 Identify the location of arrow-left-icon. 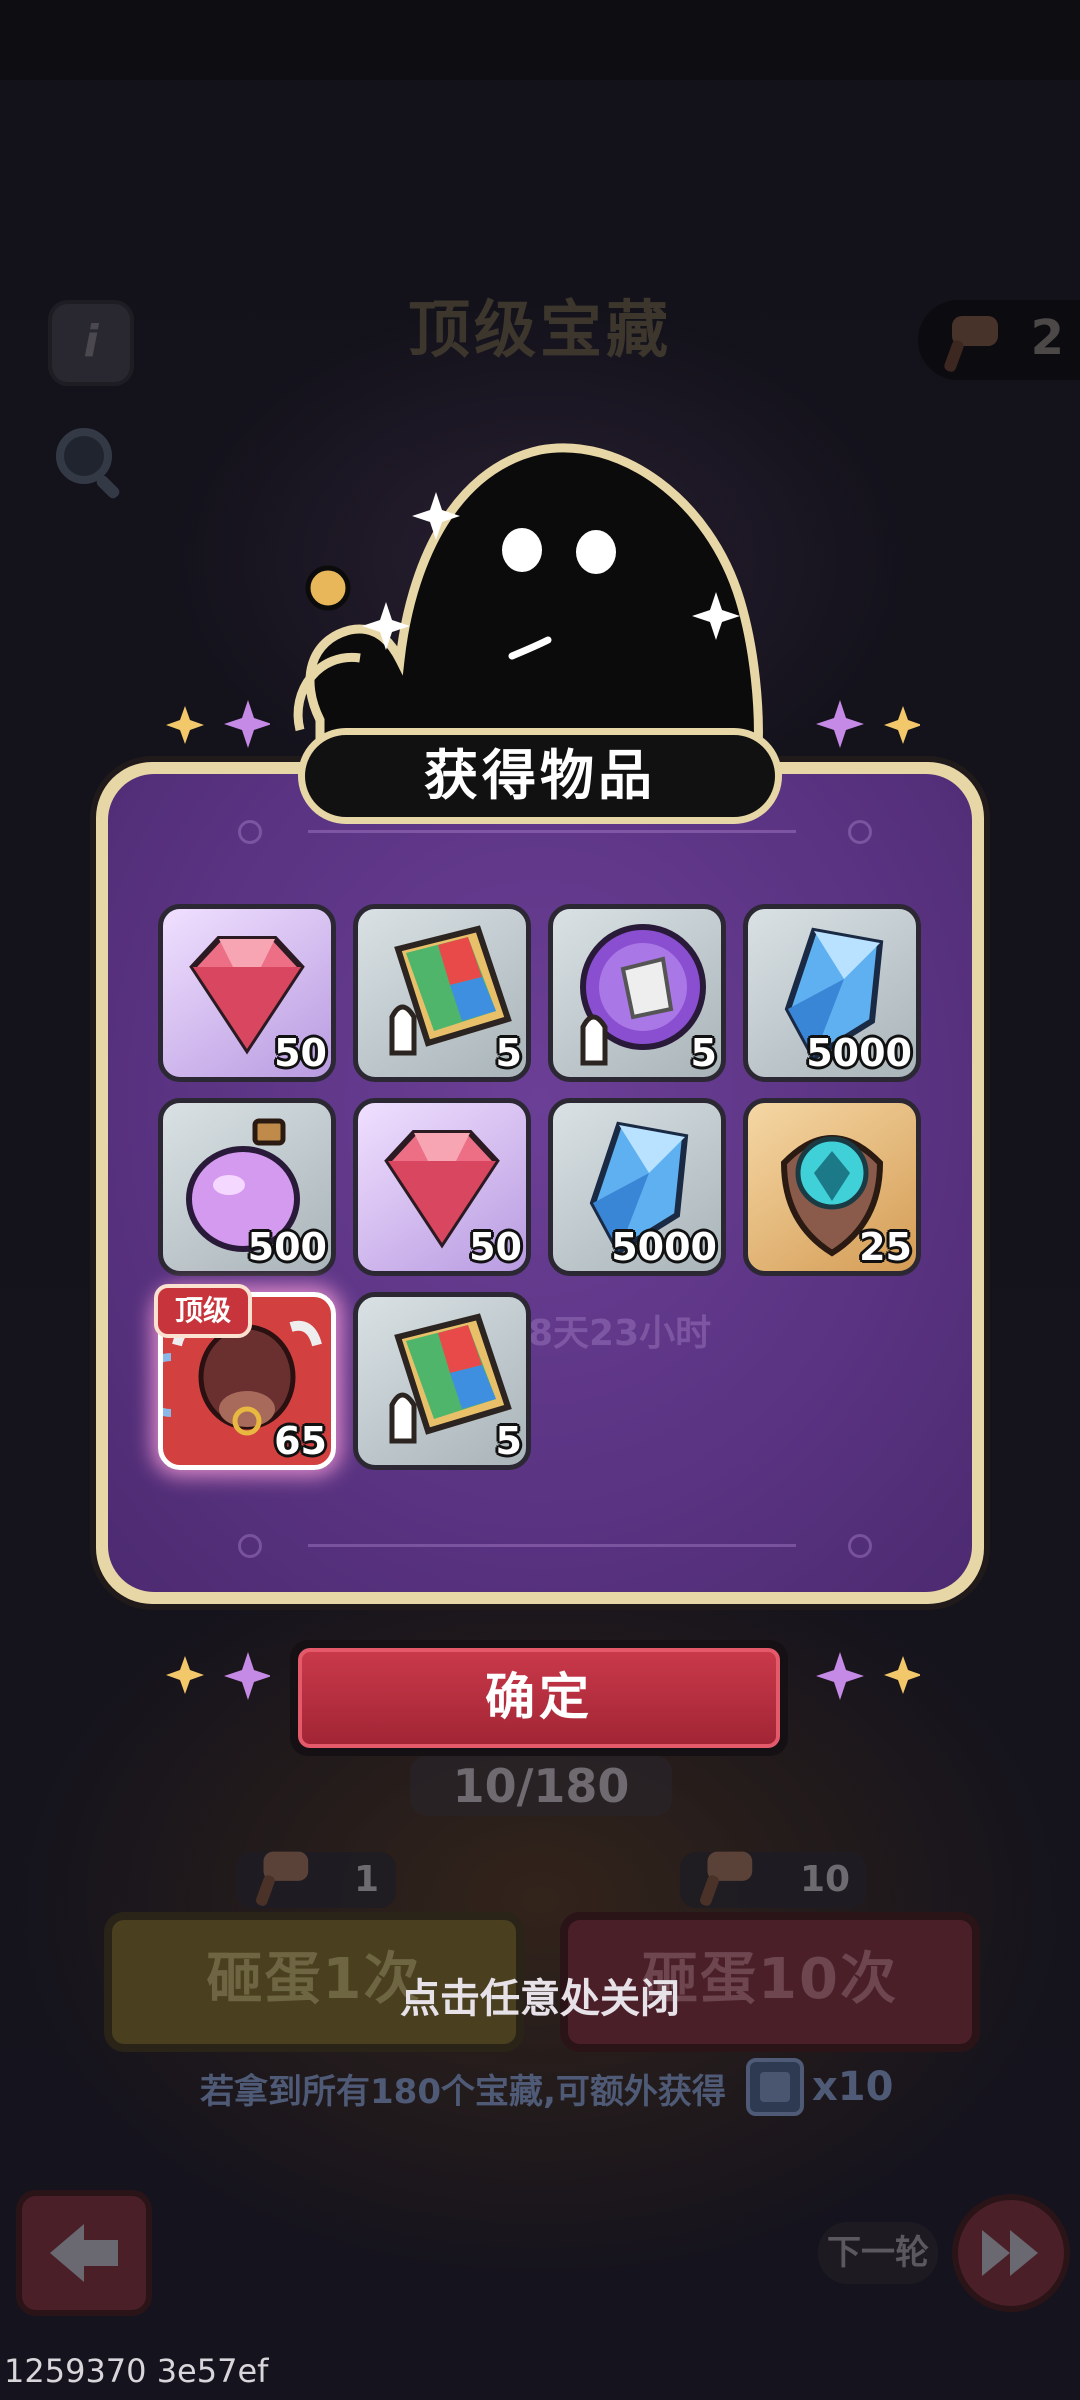
(84, 2253).